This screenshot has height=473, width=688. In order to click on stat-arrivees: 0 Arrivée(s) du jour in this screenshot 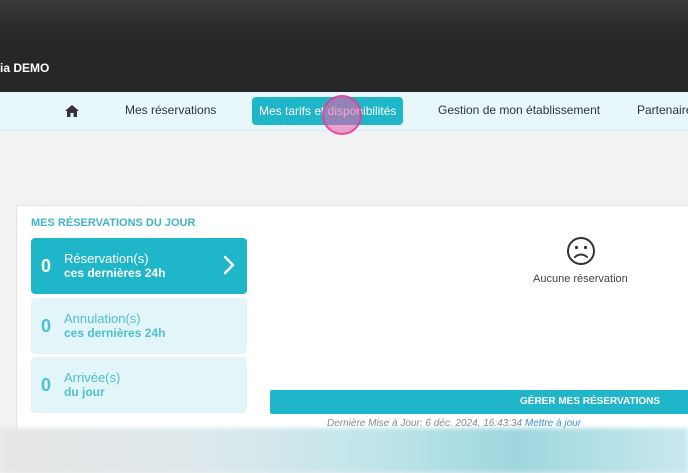, I will do `click(139, 385)`.